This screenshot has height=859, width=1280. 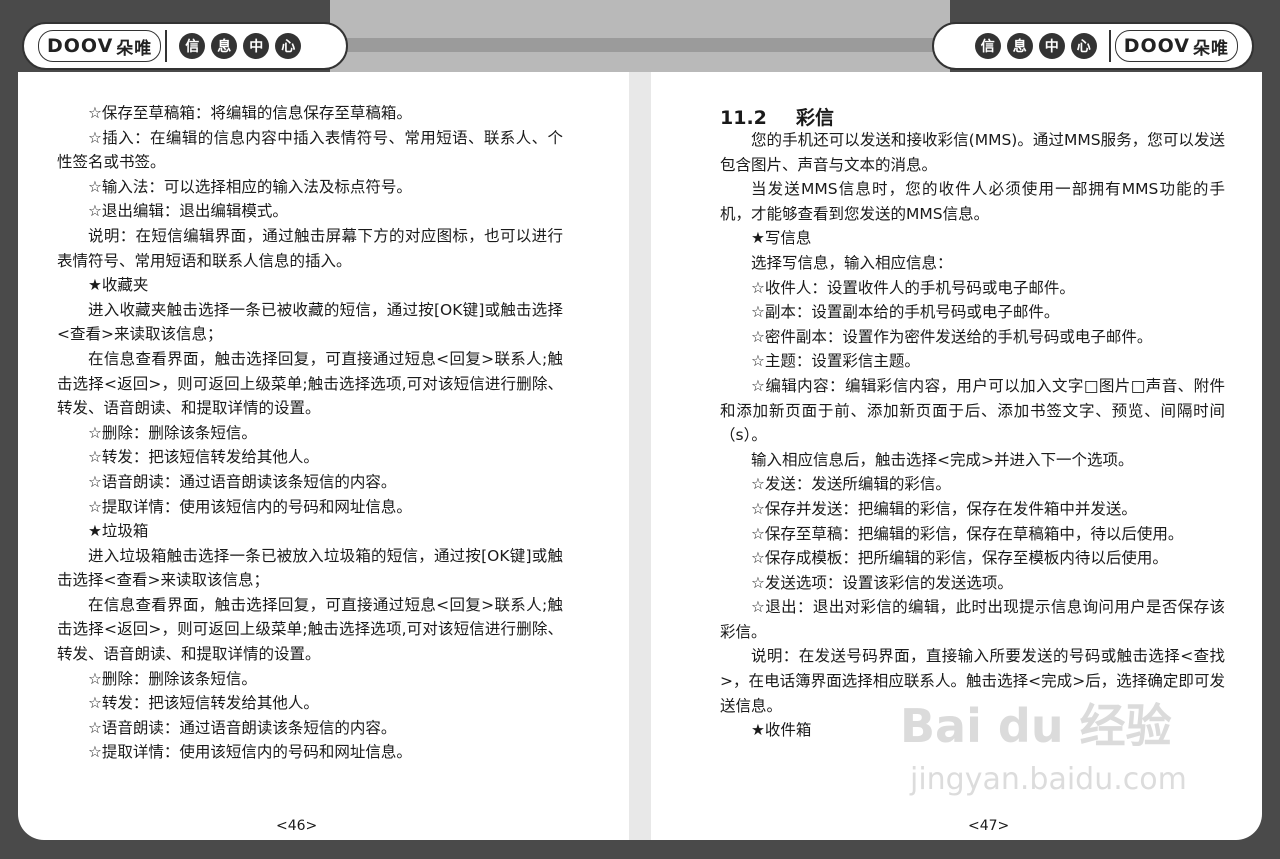 I want to click on paragraph: ★垃圾箱, so click(x=118, y=531).